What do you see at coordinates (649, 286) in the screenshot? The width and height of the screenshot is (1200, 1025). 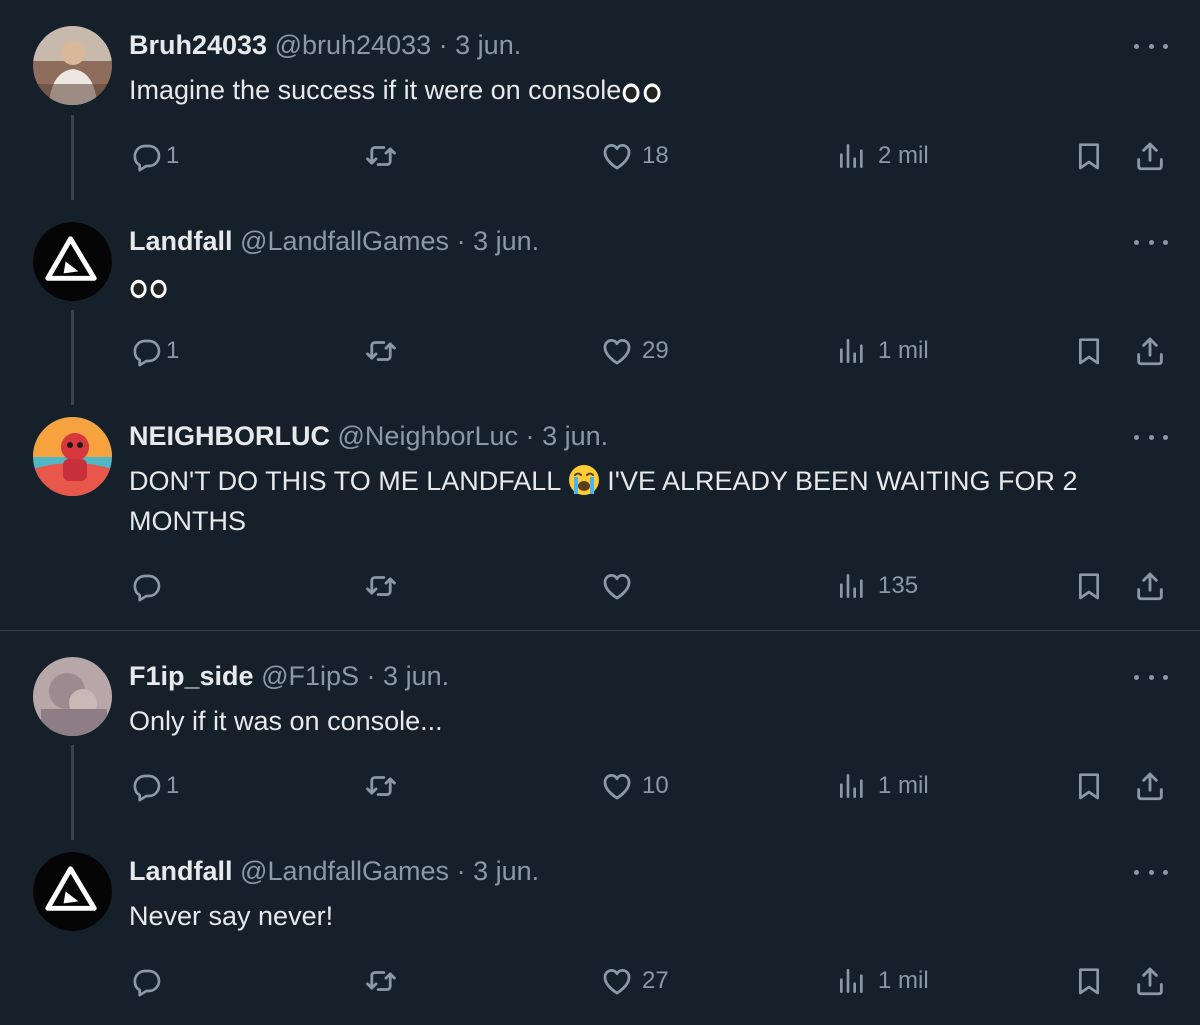 I see `tweet-text` at bounding box center [649, 286].